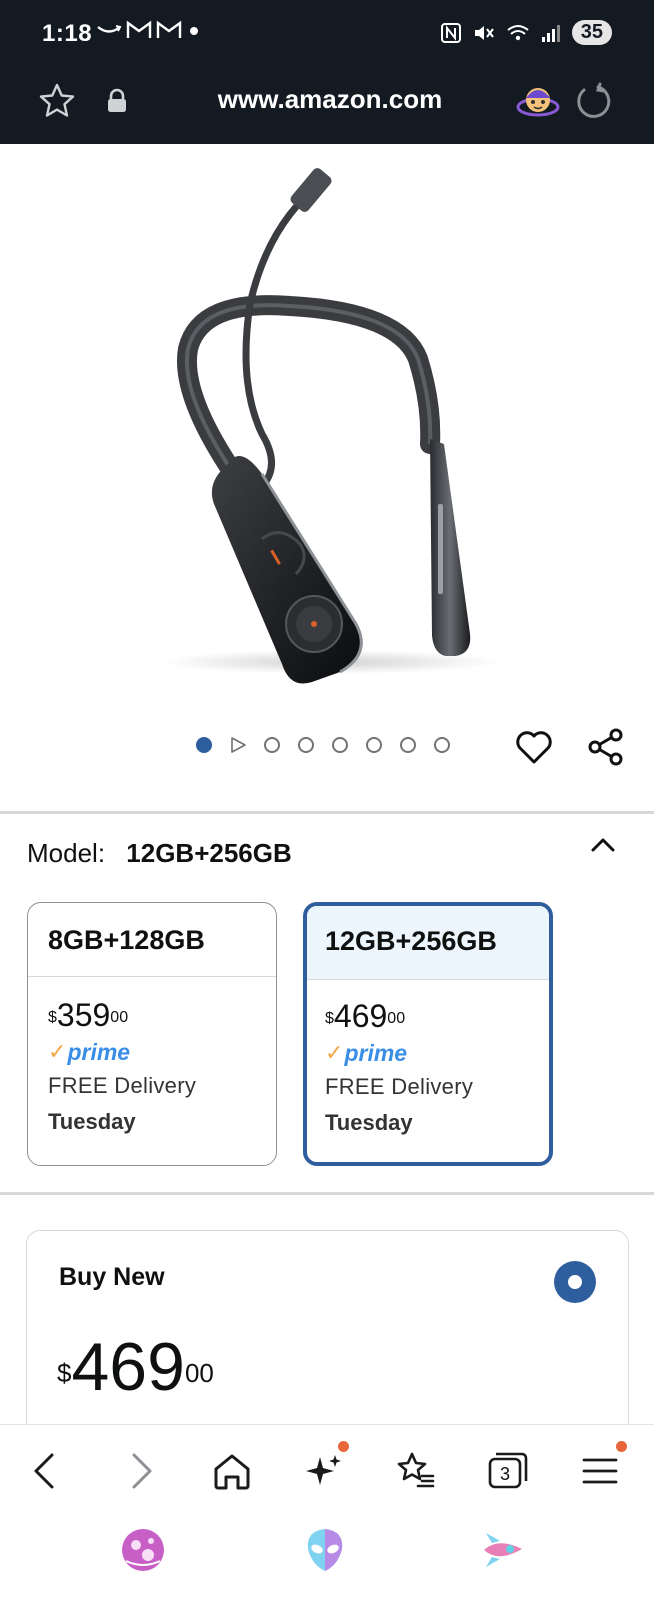 This screenshot has width=654, height=1600. I want to click on bookmark-star-icon, so click(57, 101).